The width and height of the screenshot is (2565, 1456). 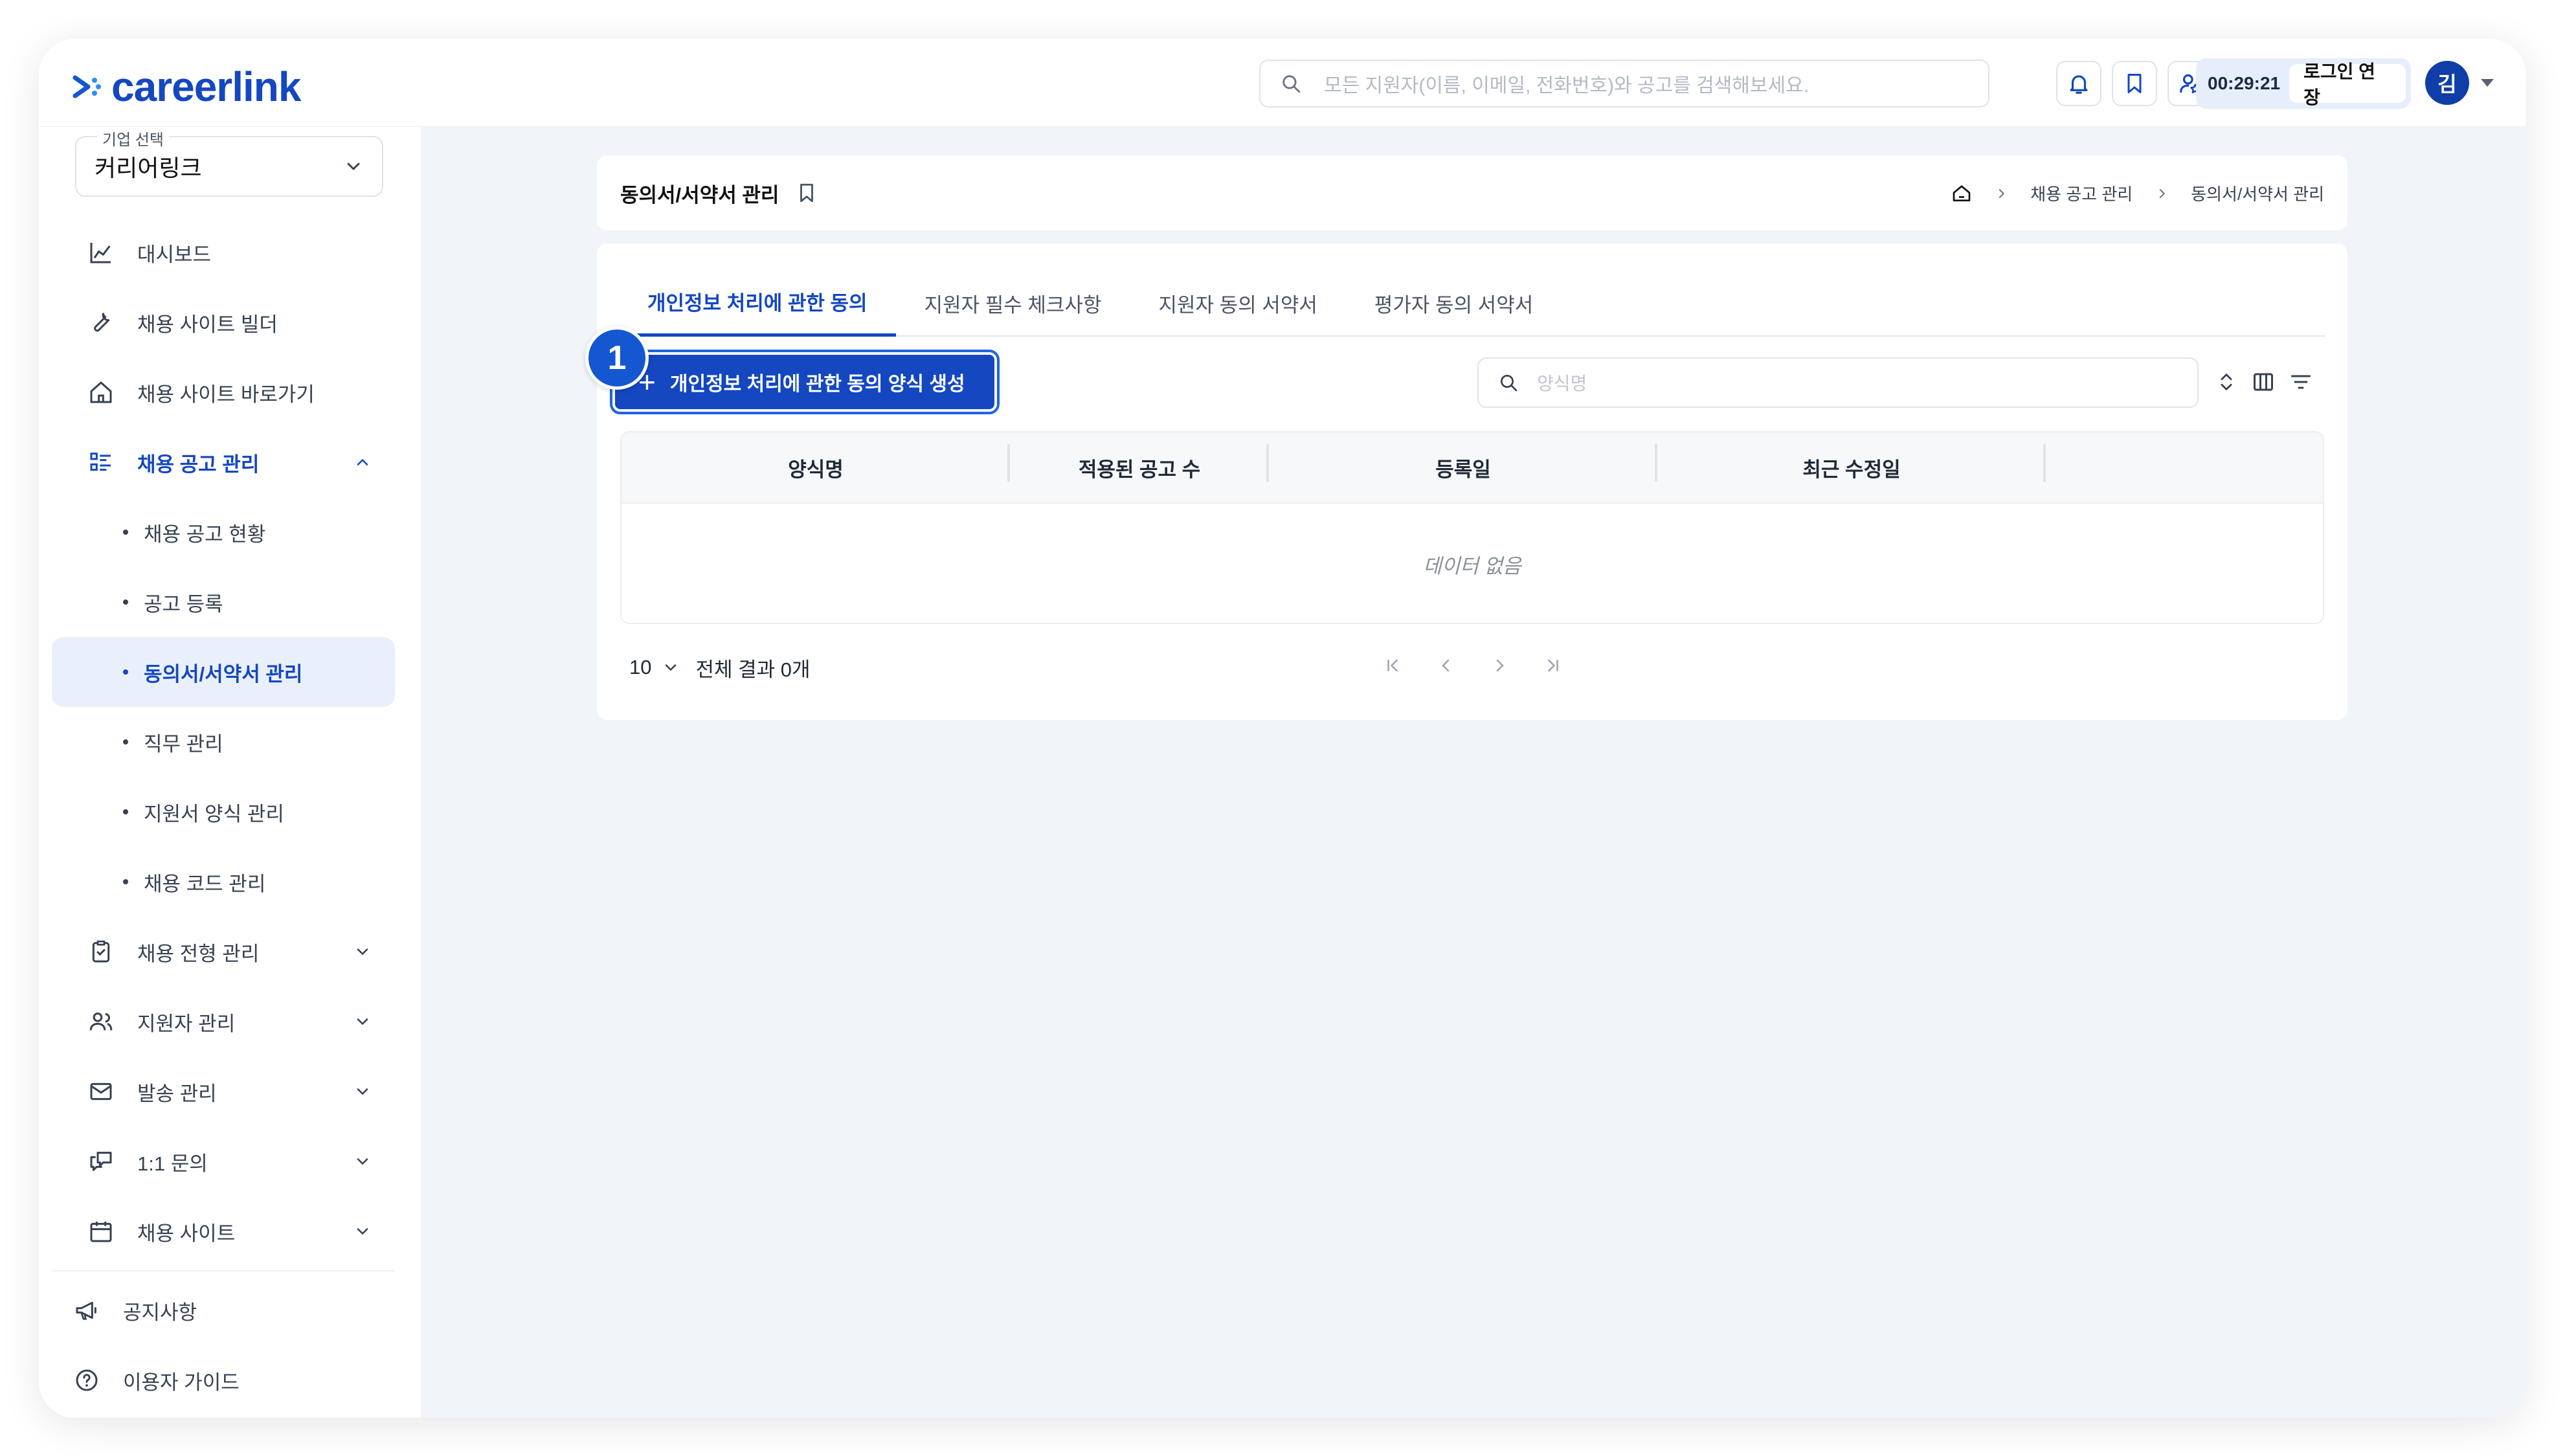 I want to click on sort-icon, so click(x=2226, y=382).